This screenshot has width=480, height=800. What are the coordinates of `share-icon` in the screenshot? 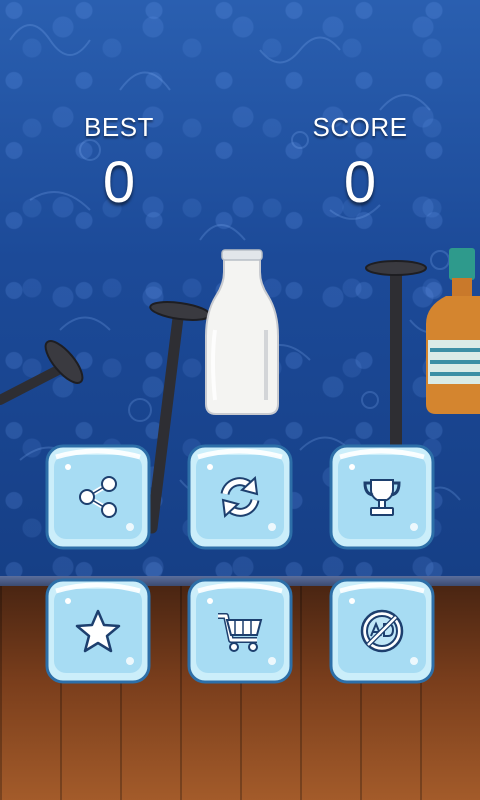 It's located at (98, 497).